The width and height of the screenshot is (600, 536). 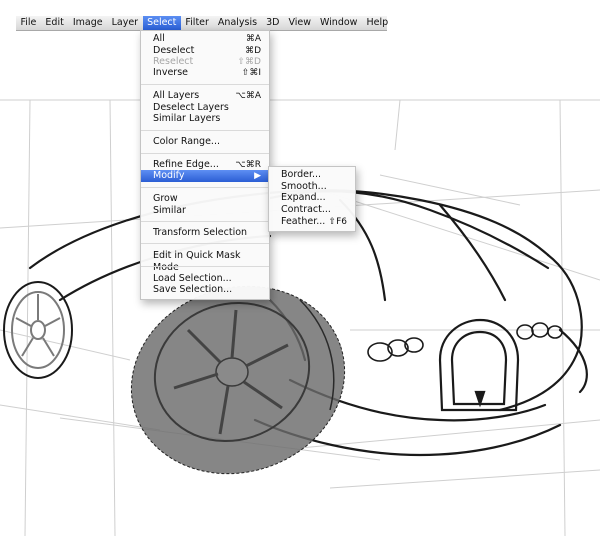 I want to click on menu-item-shortcut: ⌥⌘A, so click(x=248, y=96).